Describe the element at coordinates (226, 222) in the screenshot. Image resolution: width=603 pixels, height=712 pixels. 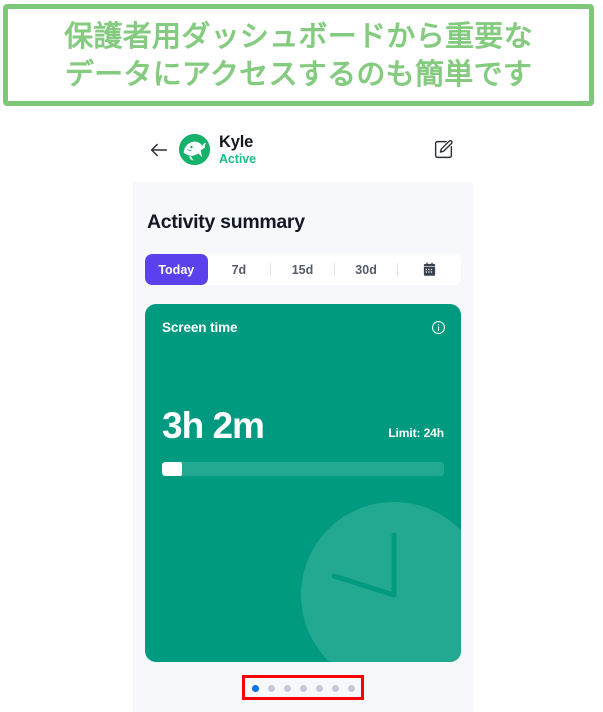
I see `page-title: Activity summary` at that location.